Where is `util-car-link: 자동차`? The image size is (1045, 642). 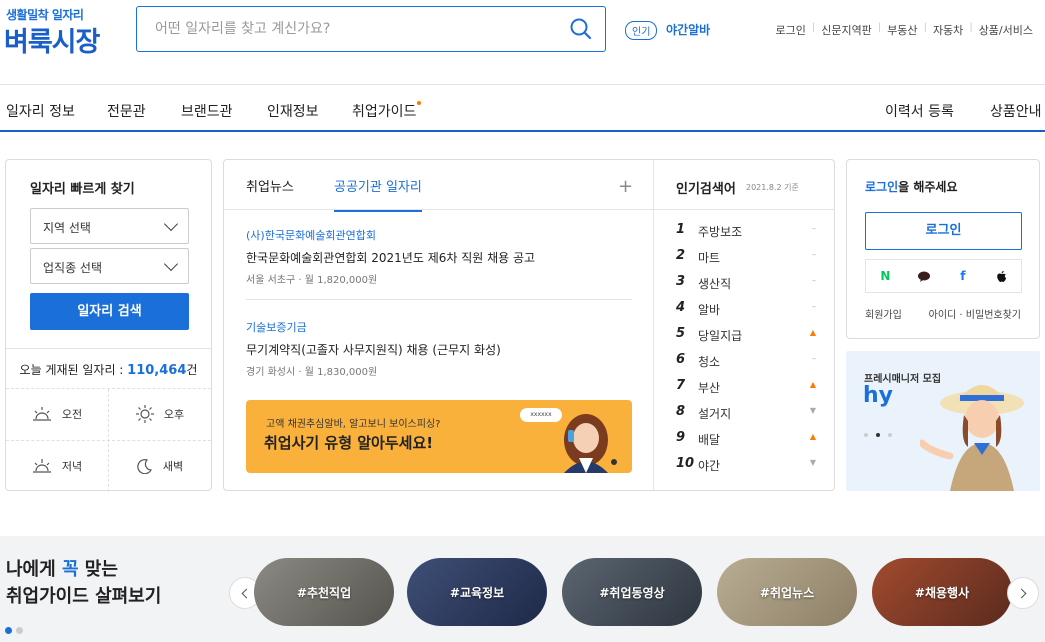
util-car-link: 자동차 is located at coordinates (948, 30).